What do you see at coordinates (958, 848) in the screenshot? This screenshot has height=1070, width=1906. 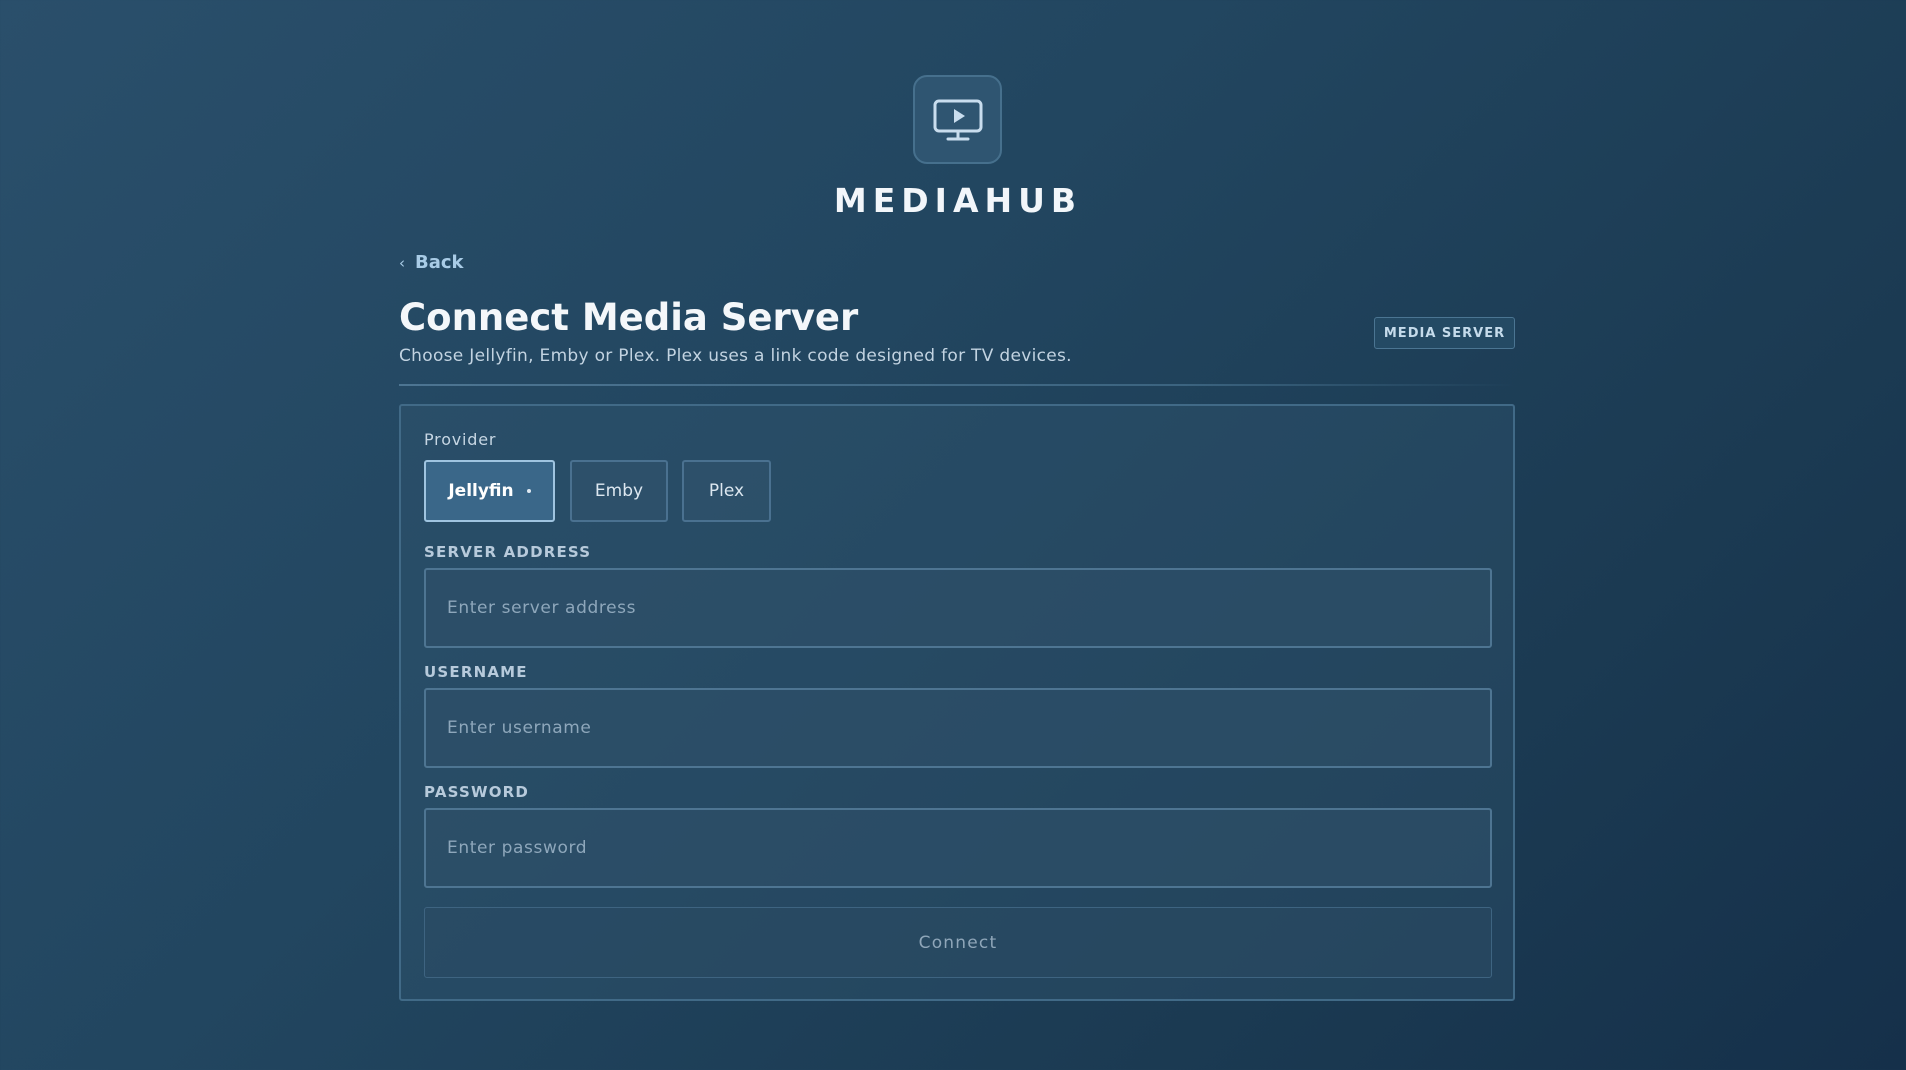 I see `password-input` at bounding box center [958, 848].